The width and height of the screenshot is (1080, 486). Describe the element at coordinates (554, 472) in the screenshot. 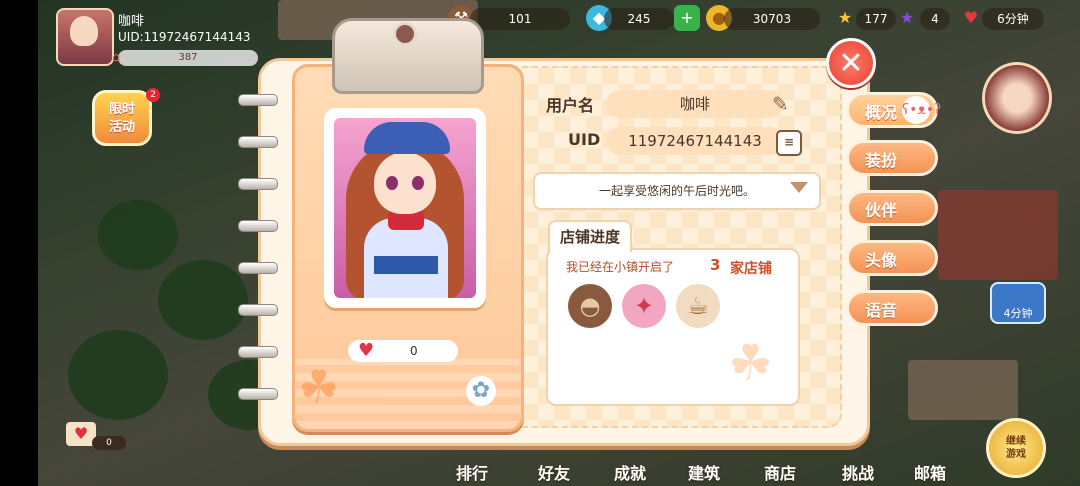

I see `nav-friends: 好友` at that location.